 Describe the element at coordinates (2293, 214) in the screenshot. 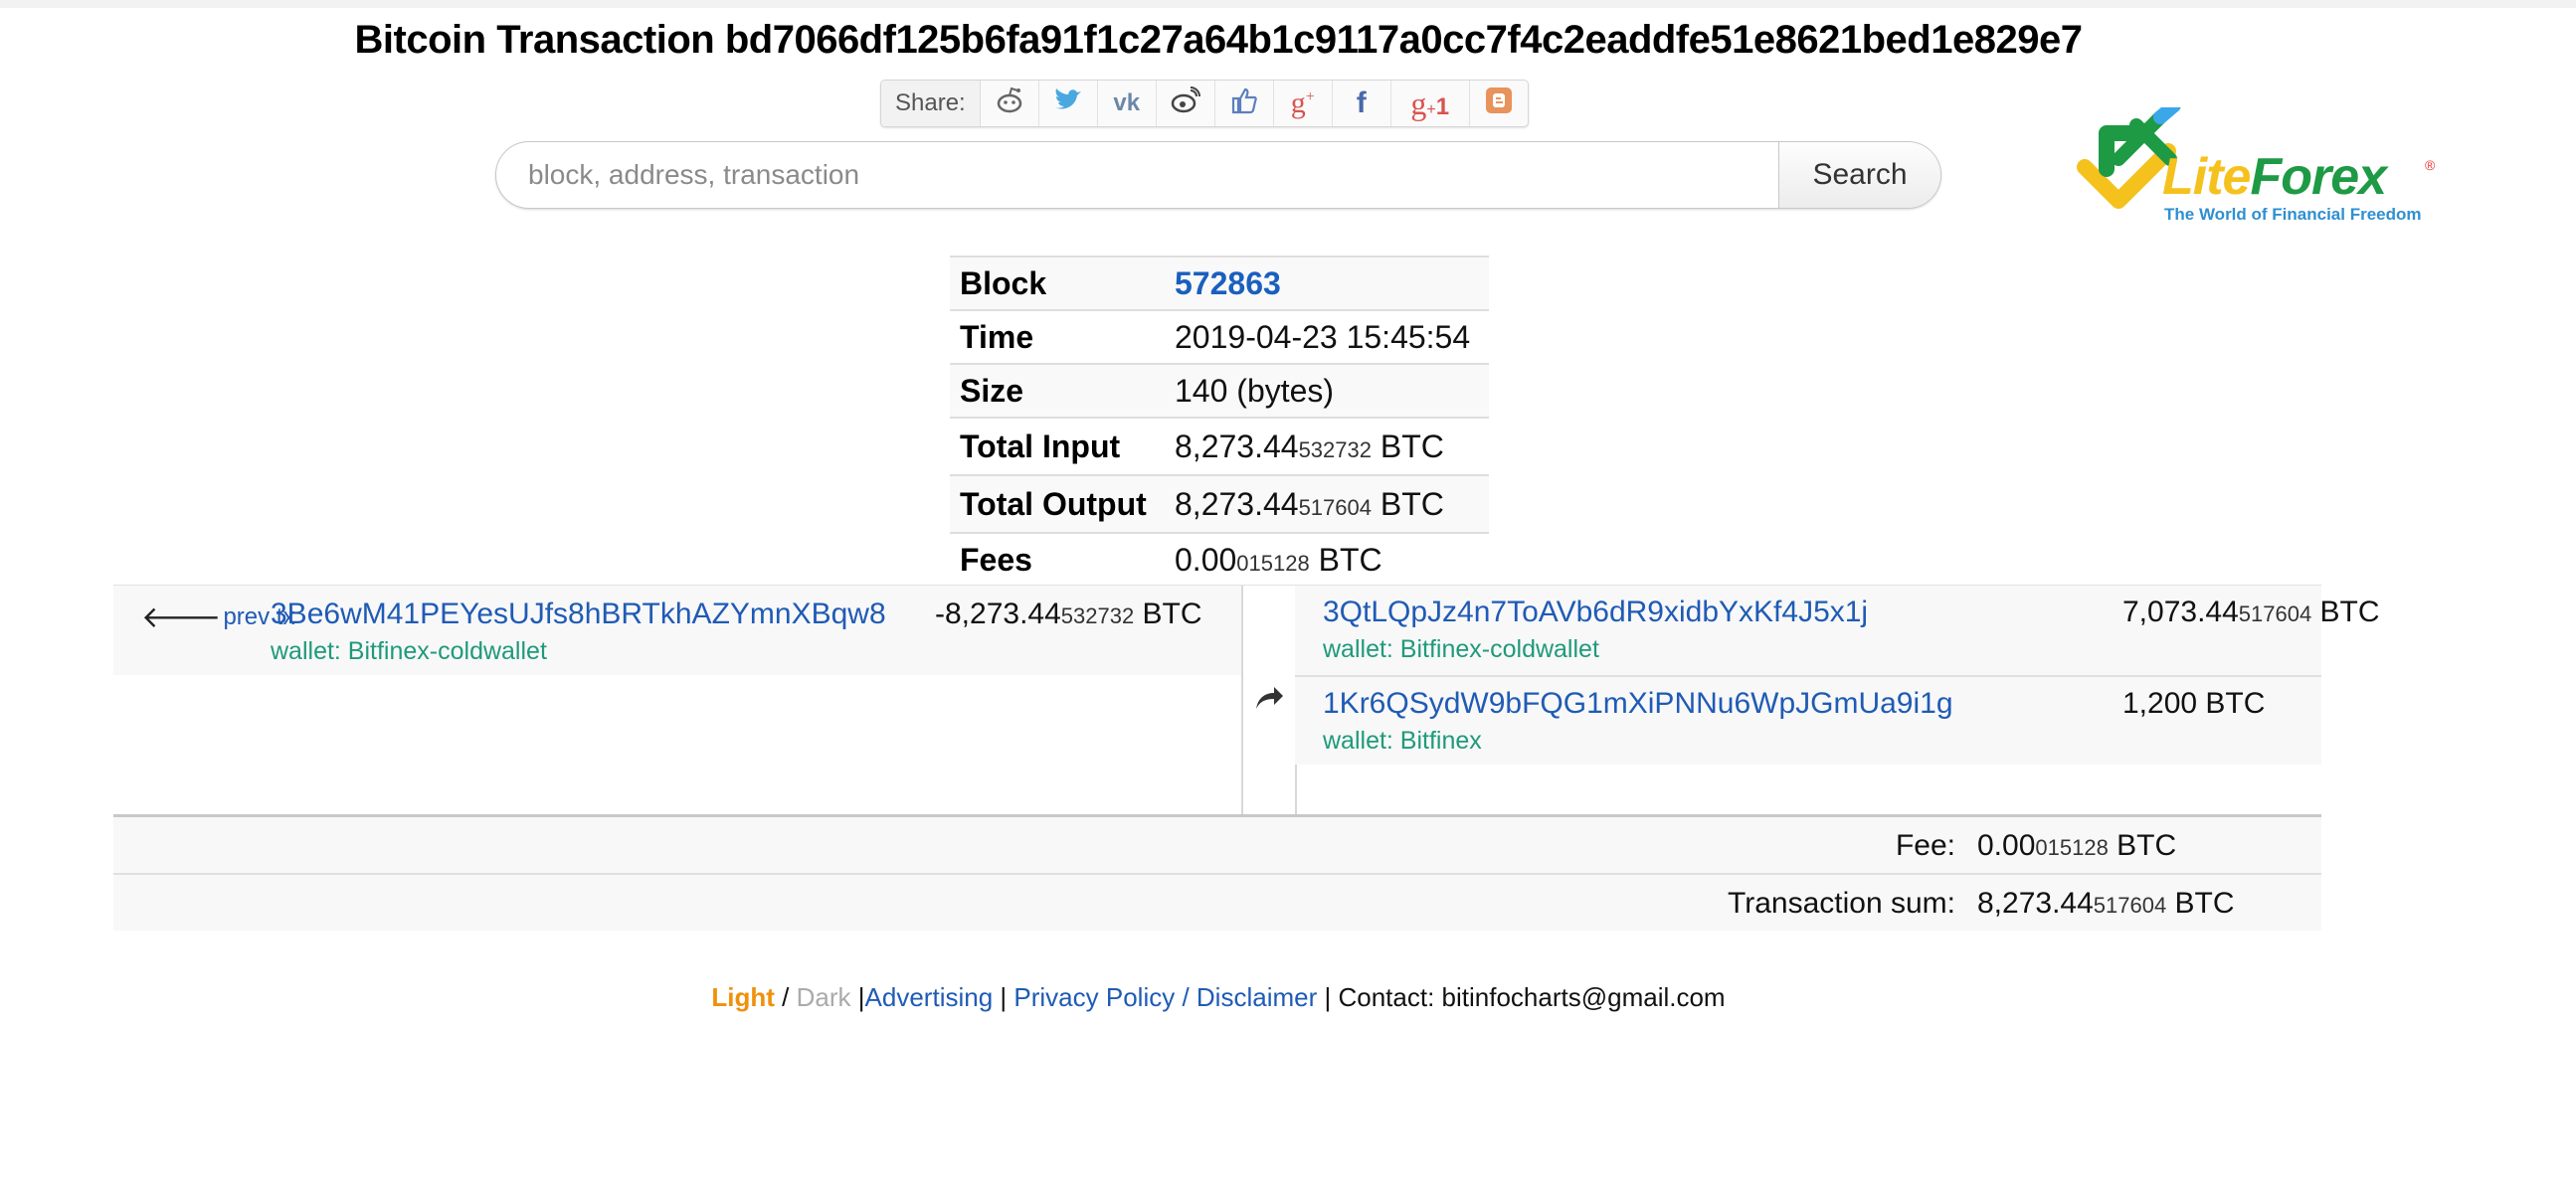

I see `logo-tagline: The World of Financial Freedom` at that location.